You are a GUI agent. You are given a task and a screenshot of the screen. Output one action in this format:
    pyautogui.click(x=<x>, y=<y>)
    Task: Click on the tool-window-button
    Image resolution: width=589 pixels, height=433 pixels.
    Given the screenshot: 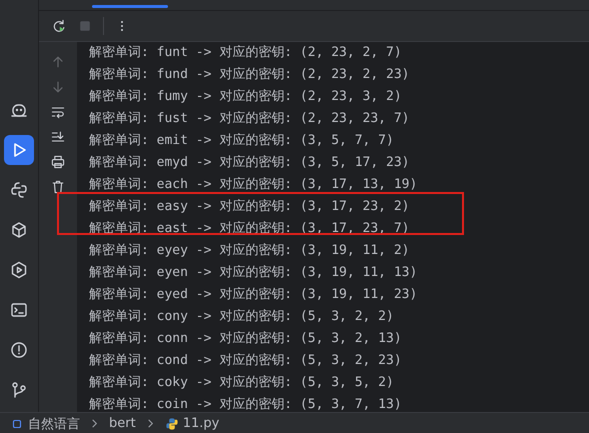 What is the action you would take?
    pyautogui.click(x=19, y=150)
    